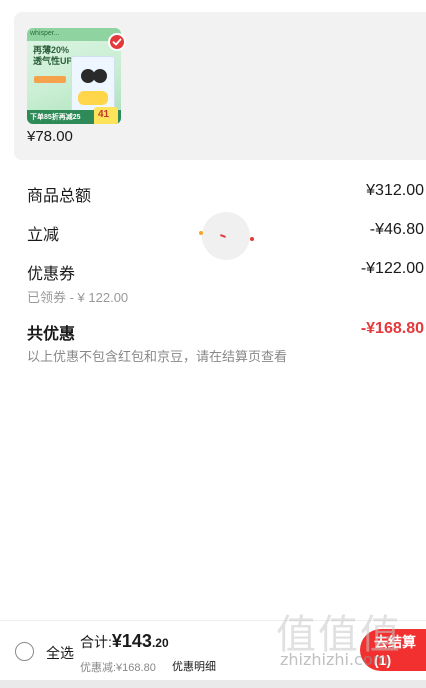 The image size is (426, 688). I want to click on coupon-label: 优惠券, so click(51, 274).